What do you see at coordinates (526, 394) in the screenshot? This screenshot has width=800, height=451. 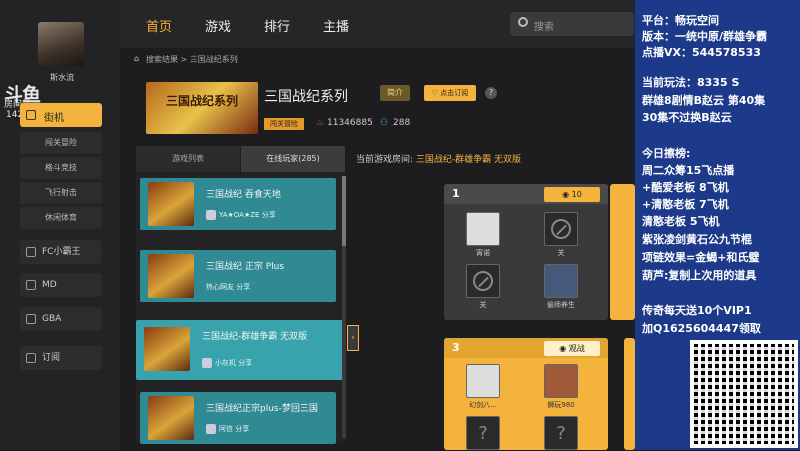 I see `room-card: 3 ◉ 观战 幻剑八... 狮玩980 ? ?` at bounding box center [526, 394].